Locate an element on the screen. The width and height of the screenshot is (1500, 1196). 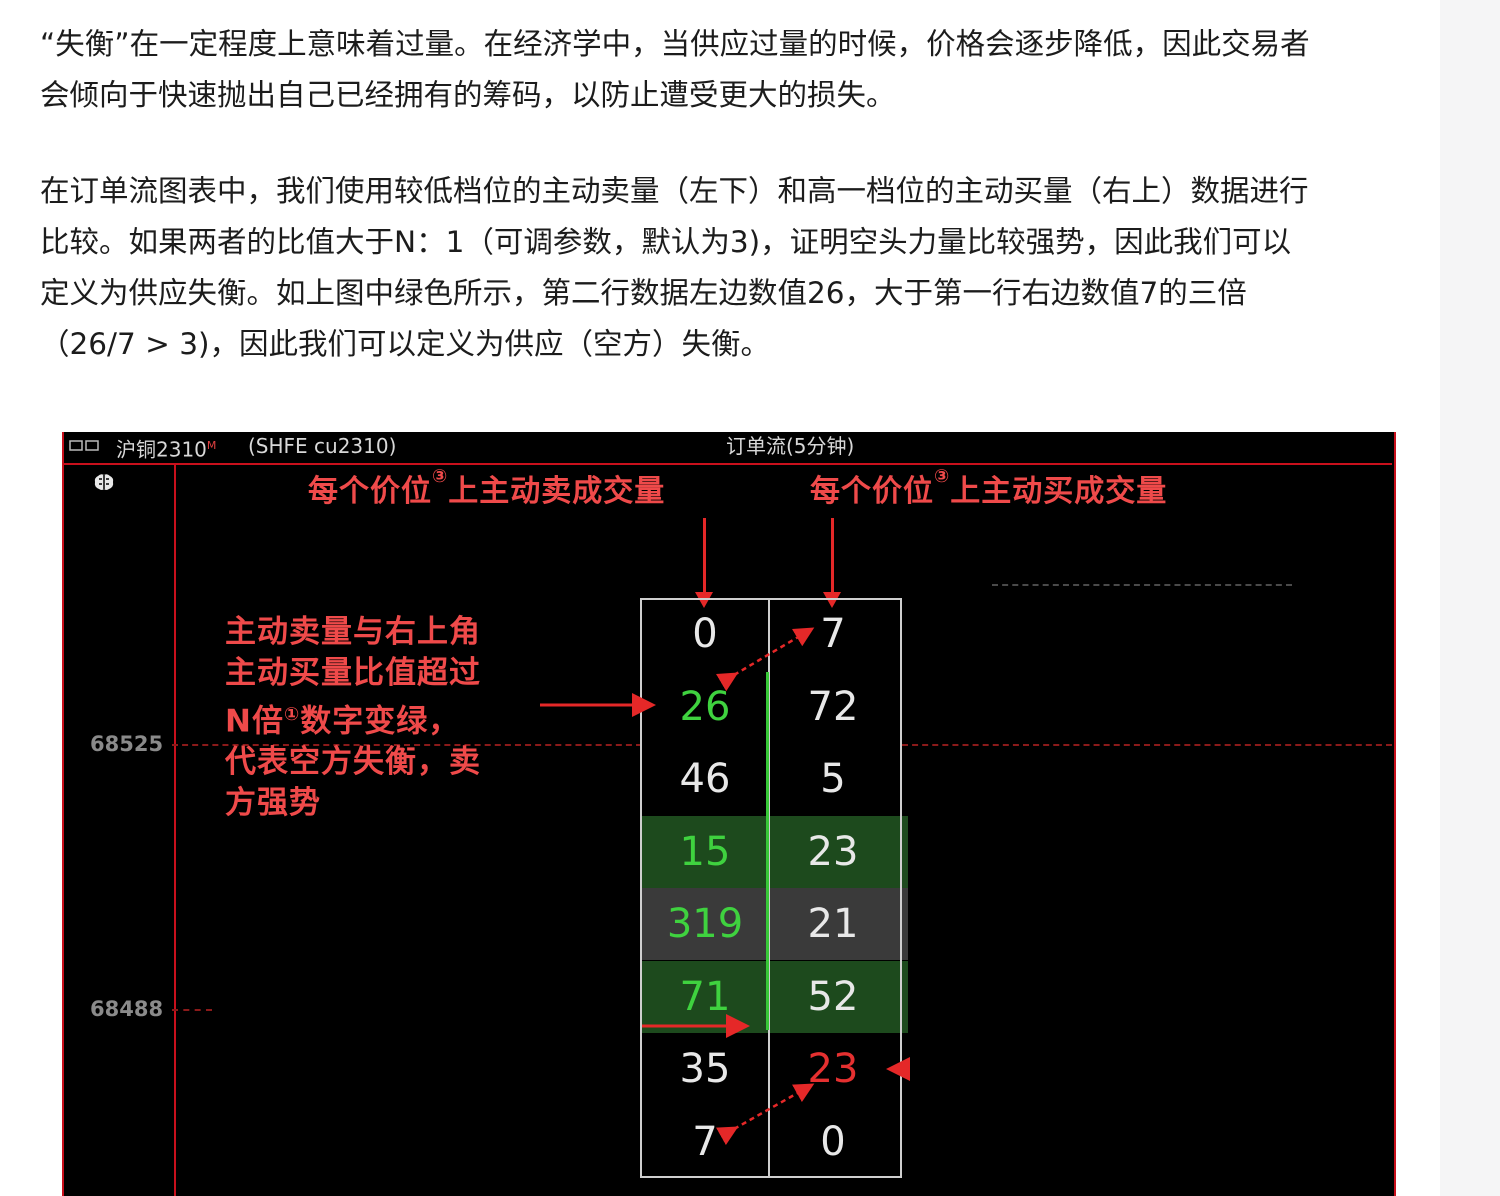
text-line: 会倾向于快速抛出自己已经拥有的筹码，以防止遭受更大的损失。 is located at coordinates (468, 95).